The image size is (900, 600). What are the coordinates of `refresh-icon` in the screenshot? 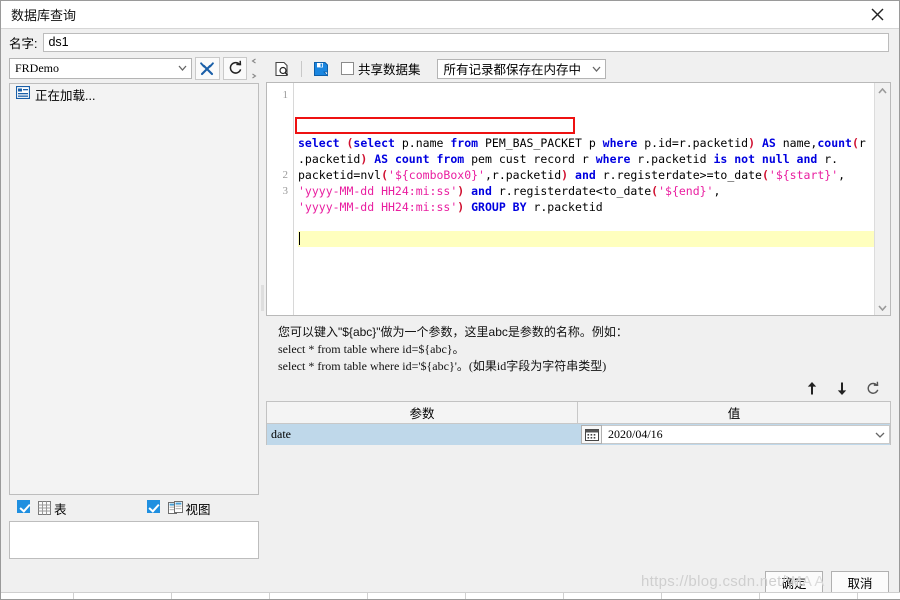 It's located at (235, 67).